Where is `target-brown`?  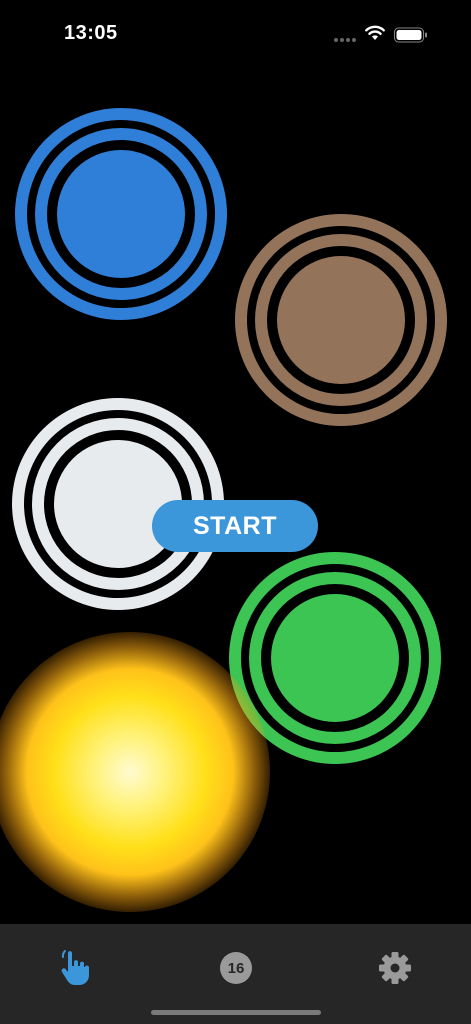 target-brown is located at coordinates (341, 320).